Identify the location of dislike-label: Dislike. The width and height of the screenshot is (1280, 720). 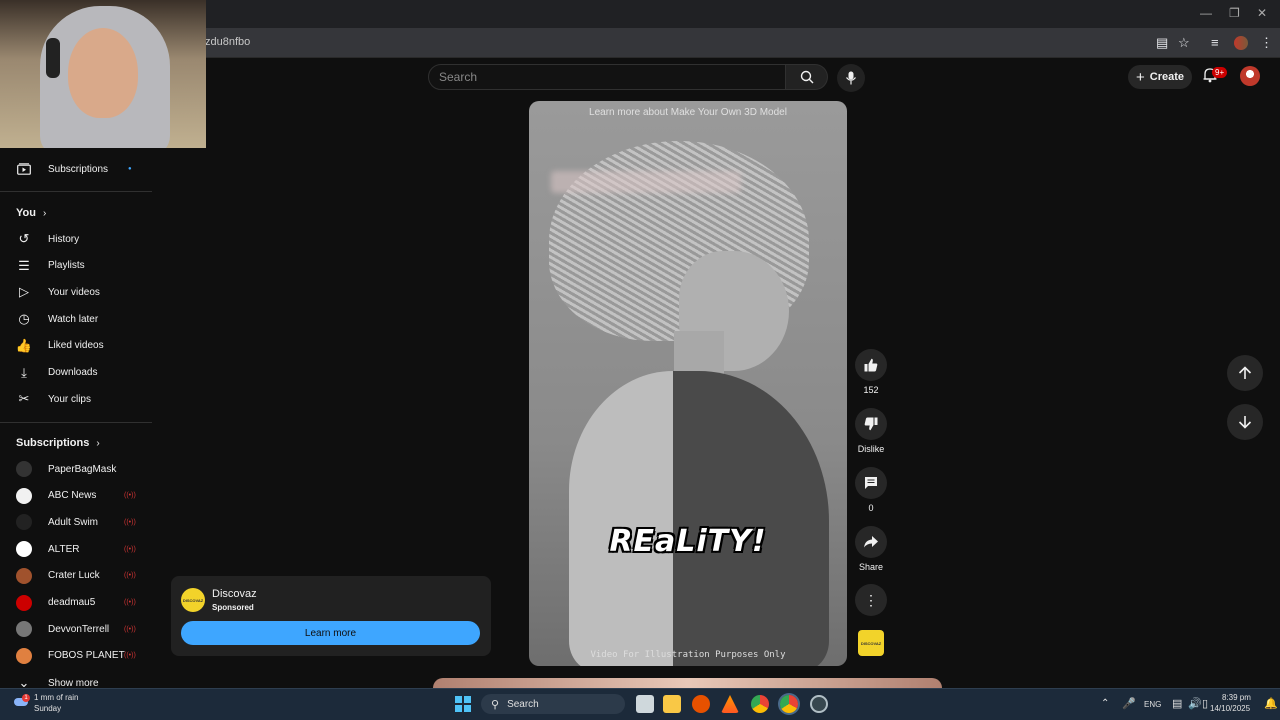
(871, 449).